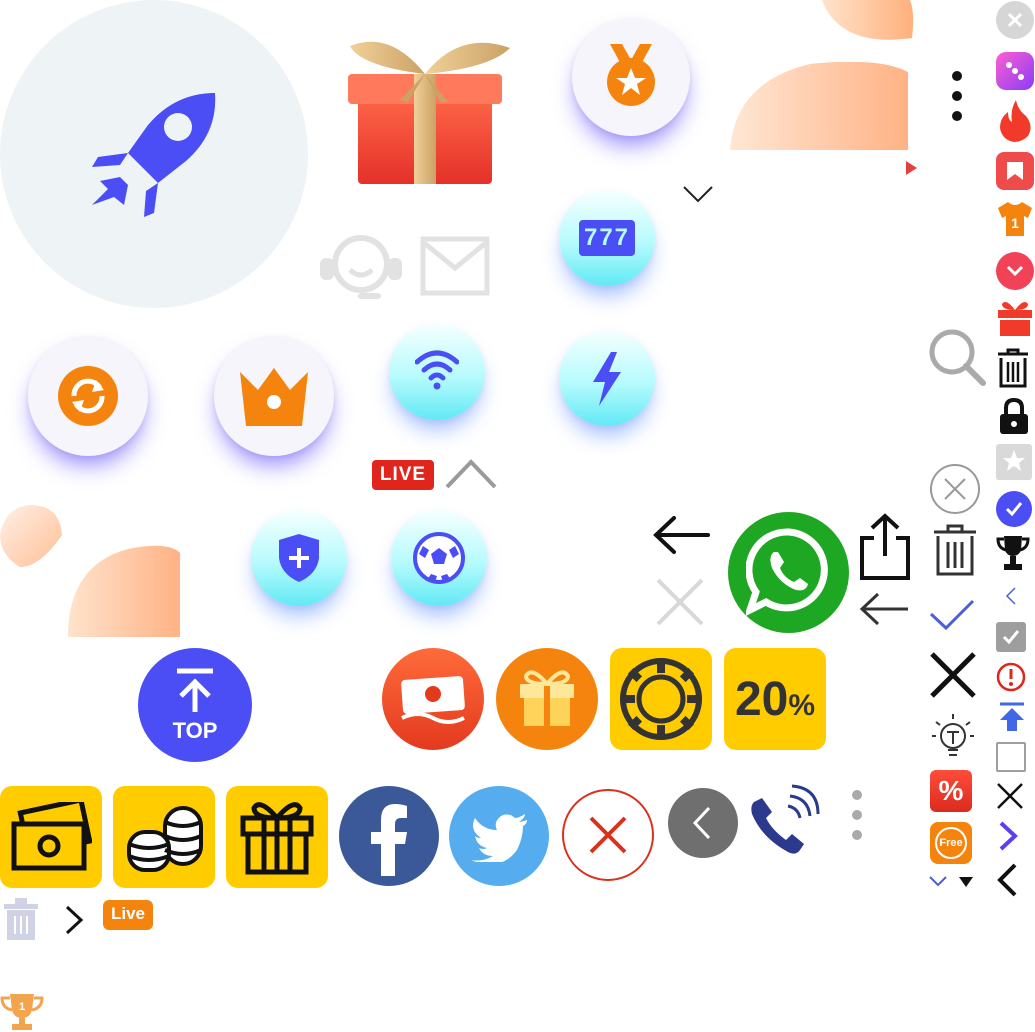 The width and height of the screenshot is (1035, 1032). I want to click on crown-icon, so click(274, 397).